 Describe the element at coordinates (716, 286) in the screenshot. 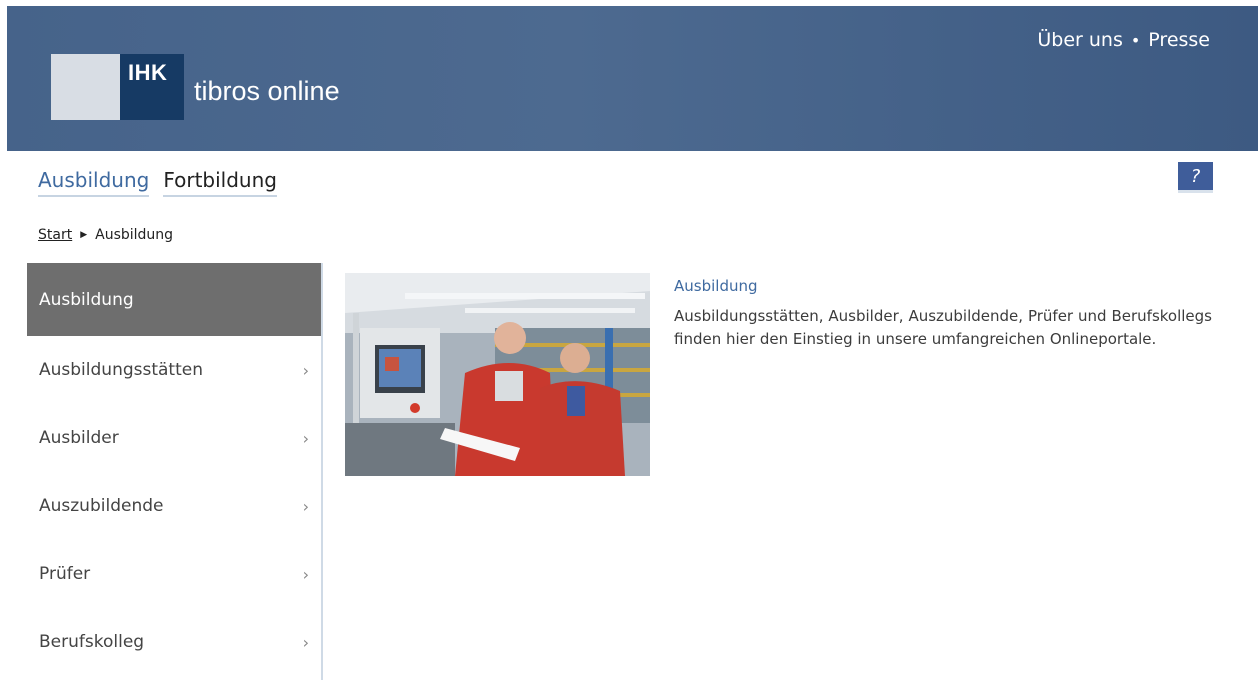

I see `content-title: Ausbildung` at that location.